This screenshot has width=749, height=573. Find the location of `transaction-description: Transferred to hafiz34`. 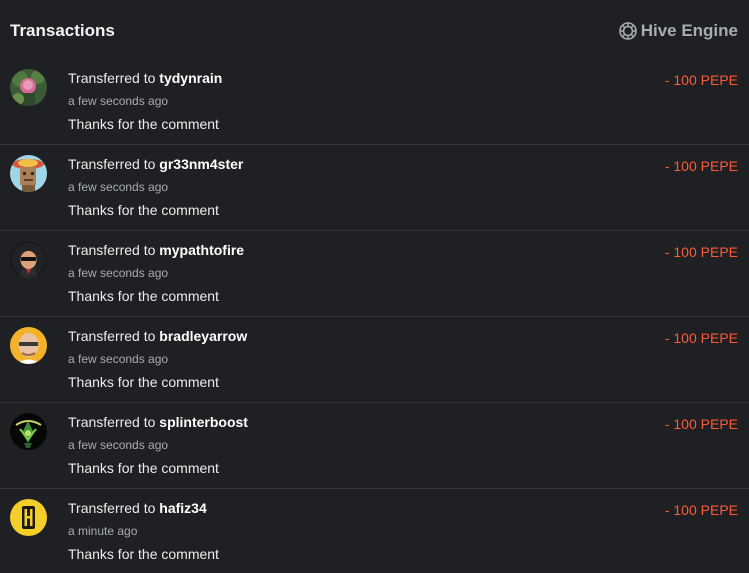

transaction-description: Transferred to hafiz34 is located at coordinates (137, 508).